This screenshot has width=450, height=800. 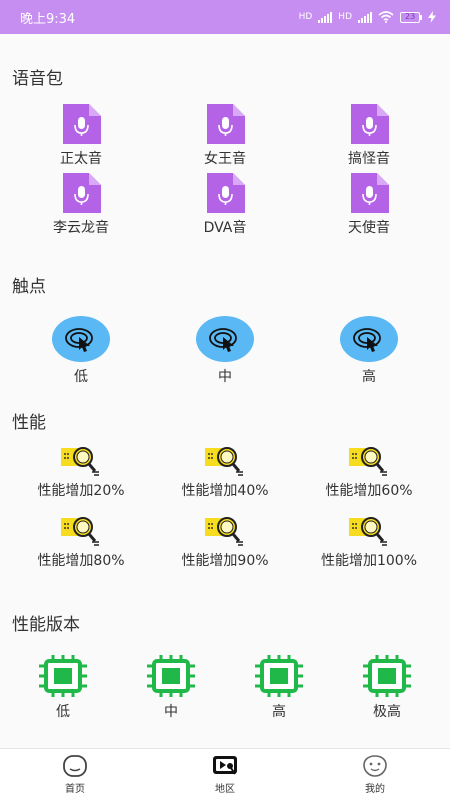 What do you see at coordinates (225, 789) in the screenshot?
I see `tab-region-label: 地区` at bounding box center [225, 789].